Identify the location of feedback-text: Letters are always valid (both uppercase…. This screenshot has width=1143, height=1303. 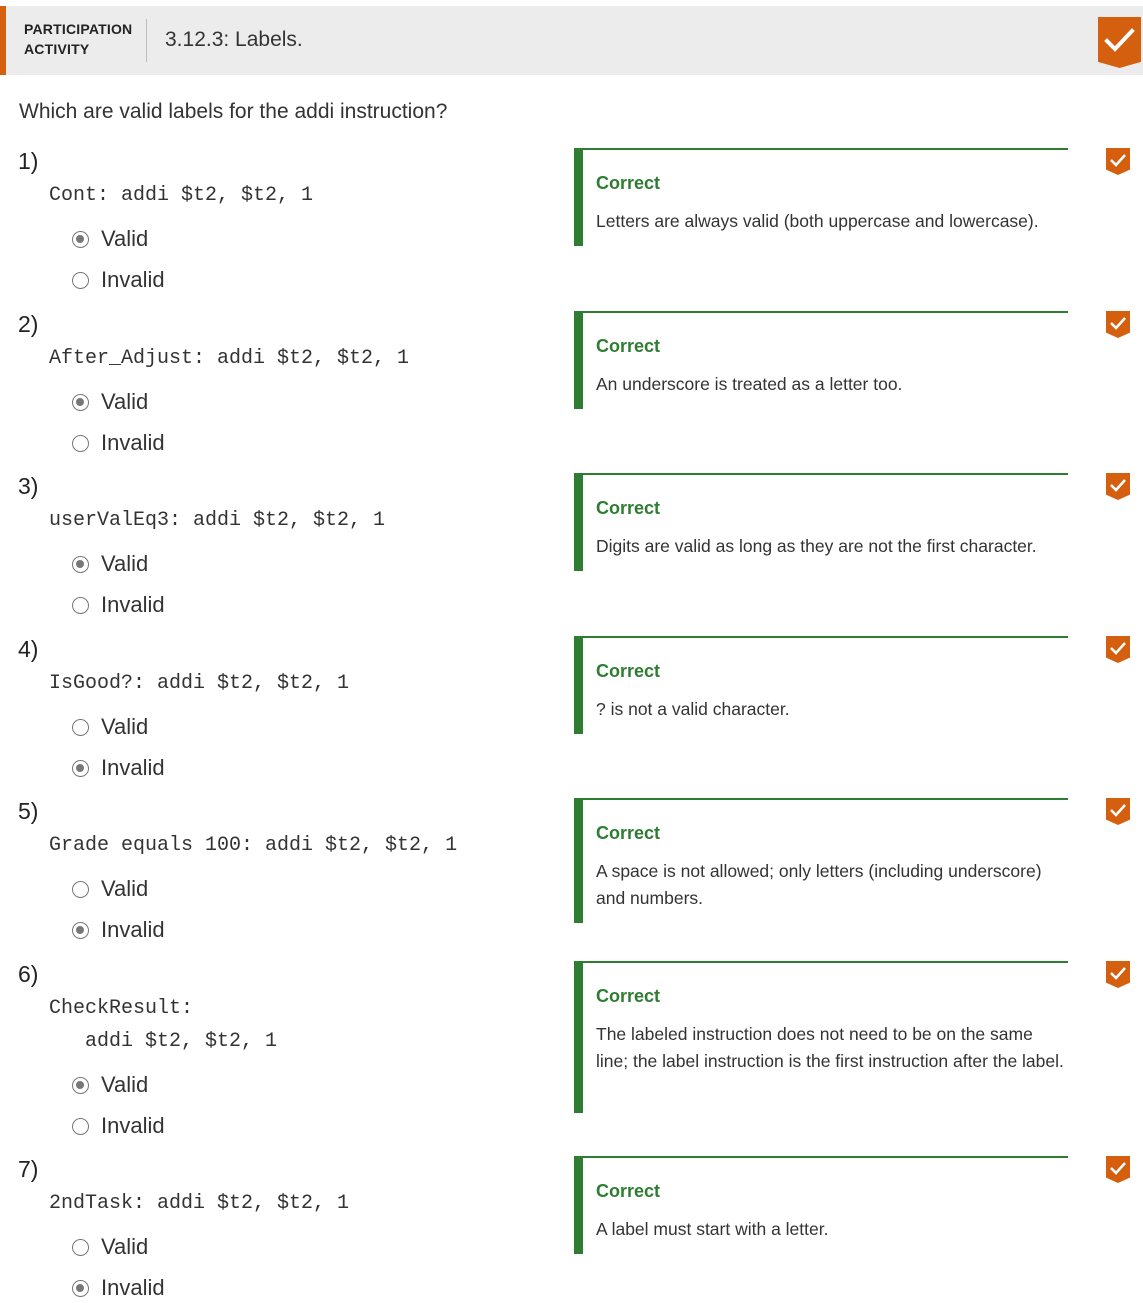
(817, 221).